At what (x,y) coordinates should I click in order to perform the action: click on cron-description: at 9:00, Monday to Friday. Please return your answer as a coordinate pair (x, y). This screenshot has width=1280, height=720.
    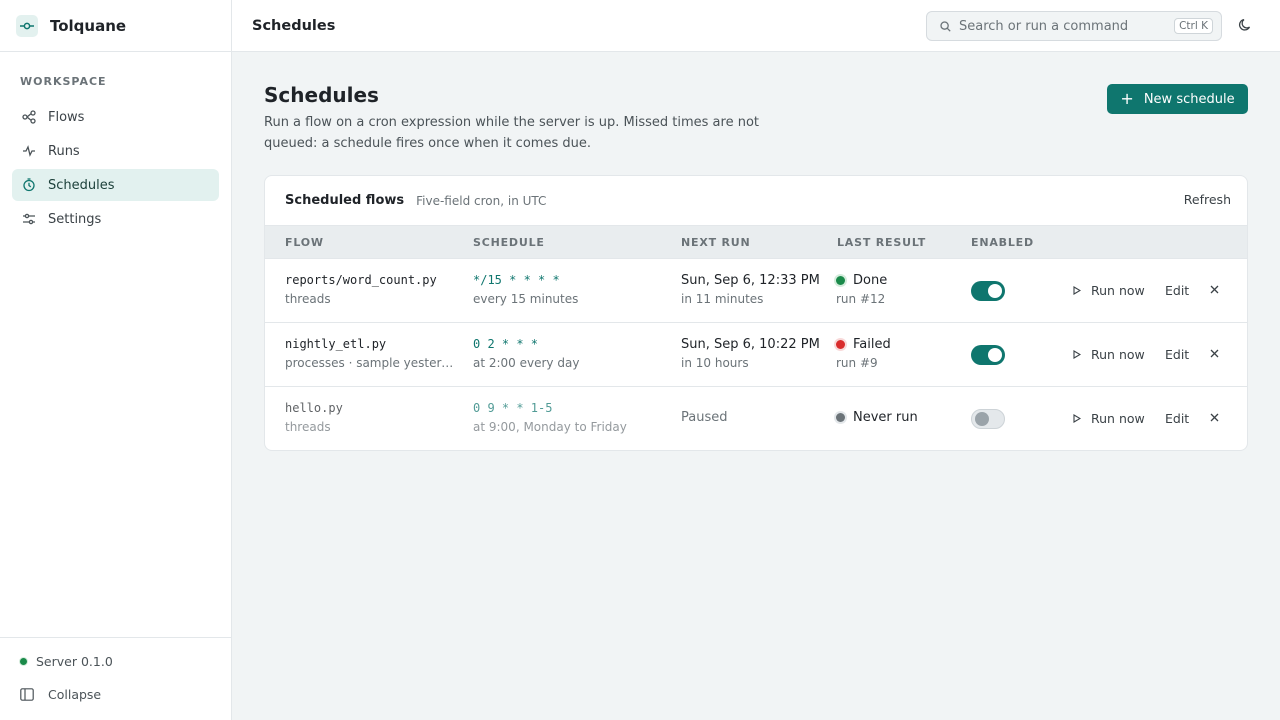
    Looking at the image, I should click on (550, 427).